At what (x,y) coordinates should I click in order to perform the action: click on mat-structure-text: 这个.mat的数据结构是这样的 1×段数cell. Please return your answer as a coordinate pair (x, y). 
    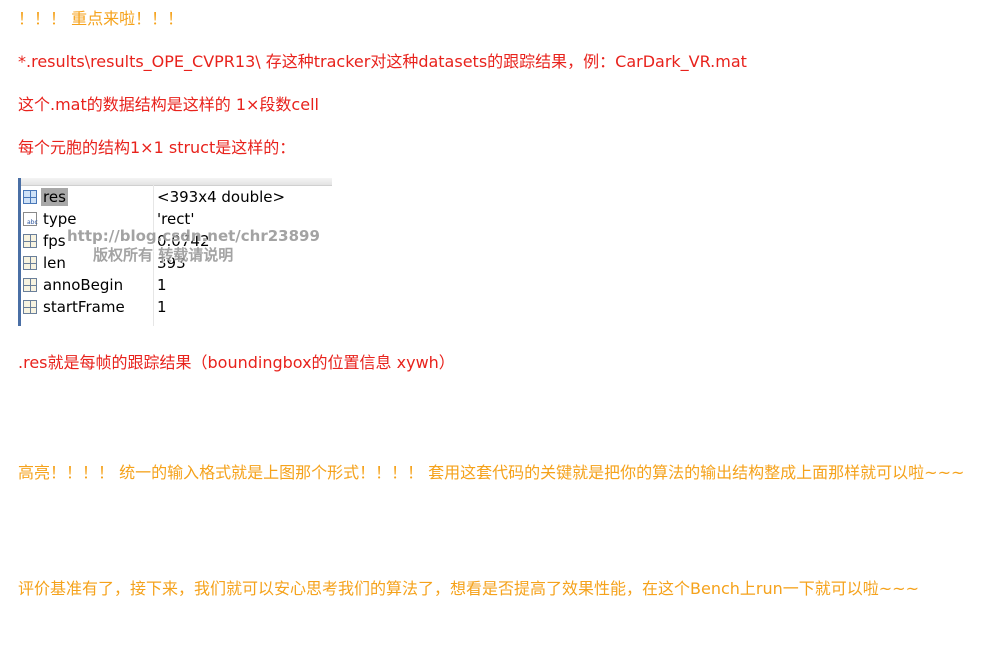
    Looking at the image, I should click on (168, 104).